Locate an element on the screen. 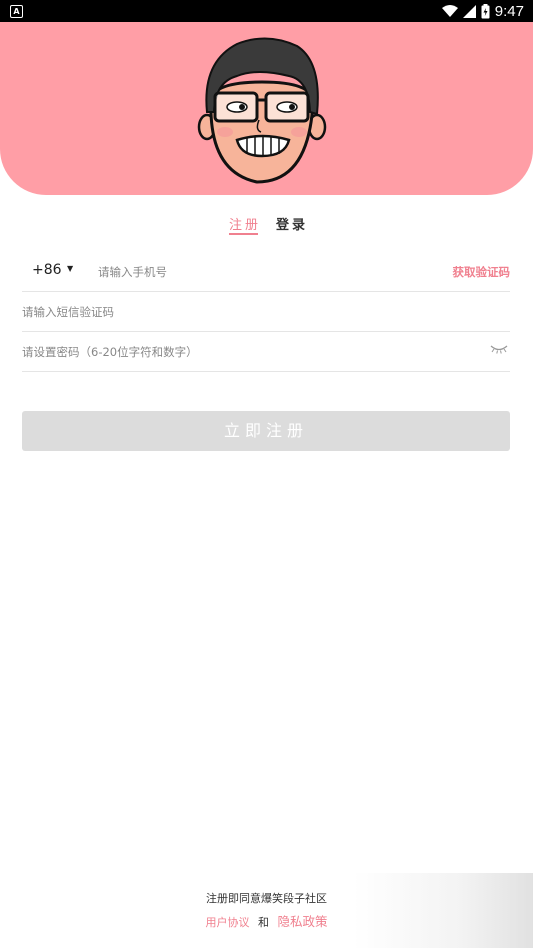  privacy-policy-link: 隐私政策 is located at coordinates (302, 921).